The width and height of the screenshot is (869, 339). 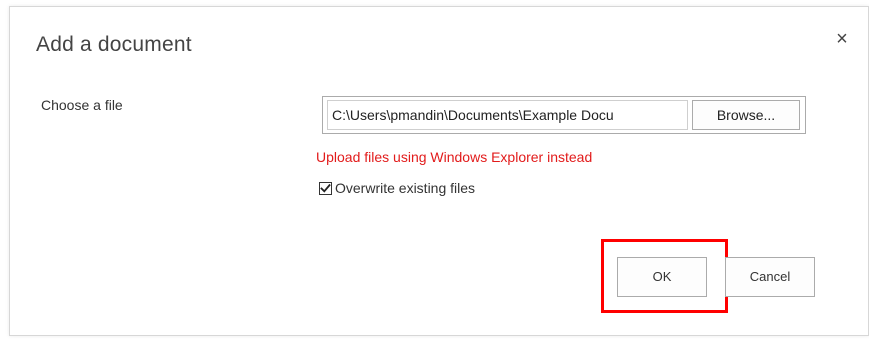 I want to click on ok-button: OK, so click(x=662, y=277).